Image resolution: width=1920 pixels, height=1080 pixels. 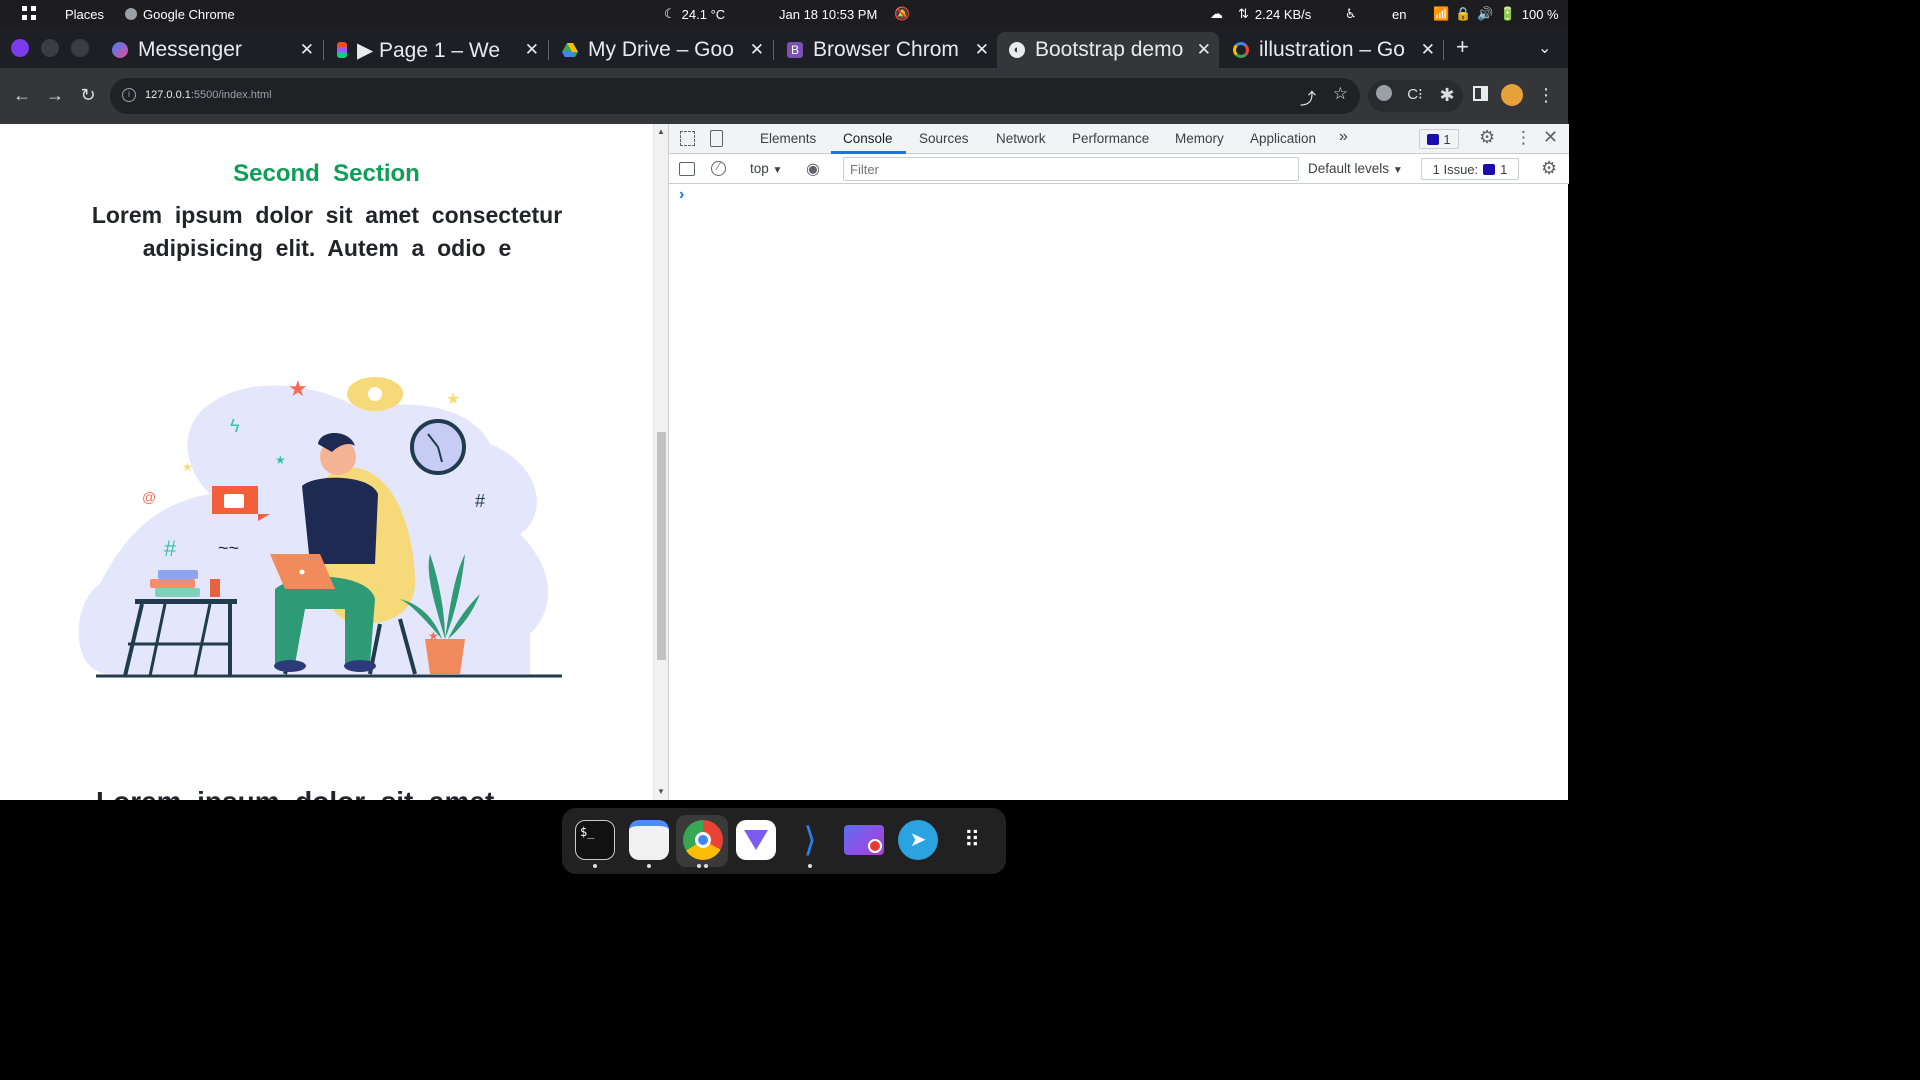 What do you see at coordinates (1332, 50) in the screenshot?
I see `tab-illustration-search: illustration – Go ✕` at bounding box center [1332, 50].